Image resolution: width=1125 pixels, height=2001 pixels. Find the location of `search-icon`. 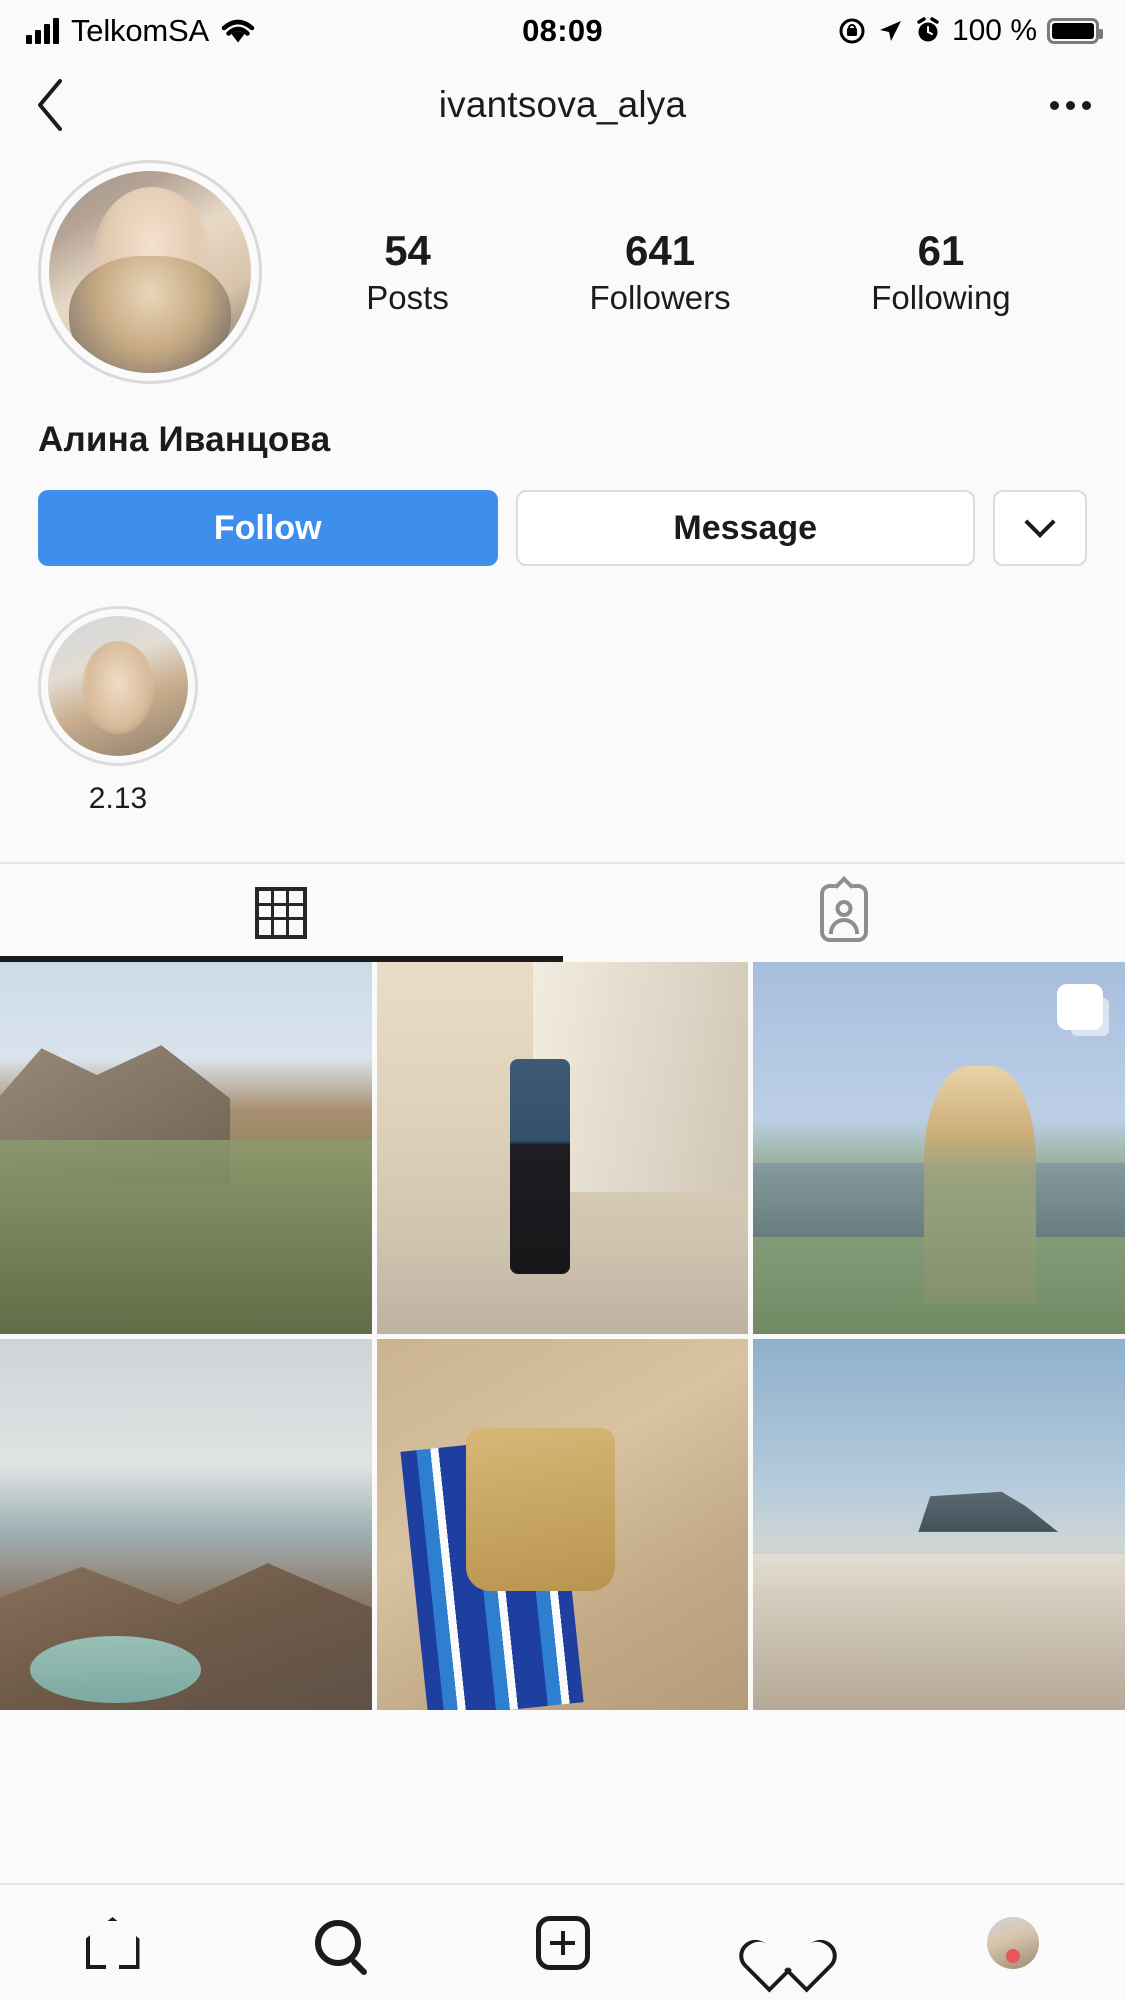

search-icon is located at coordinates (337, 1943).